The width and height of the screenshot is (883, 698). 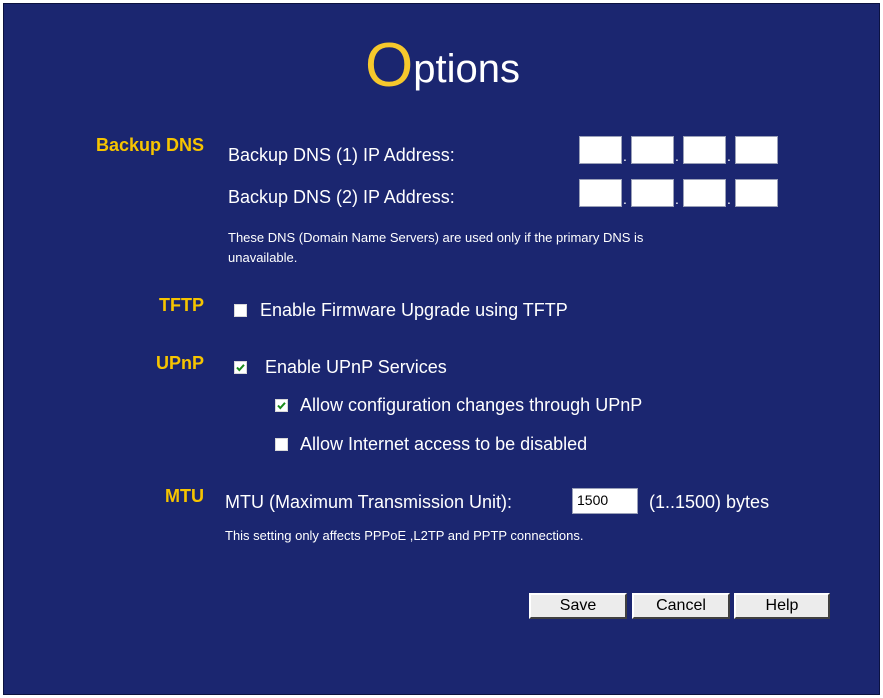 What do you see at coordinates (356, 367) in the screenshot?
I see `upnp-enable-label: Enable UPnP Services` at bounding box center [356, 367].